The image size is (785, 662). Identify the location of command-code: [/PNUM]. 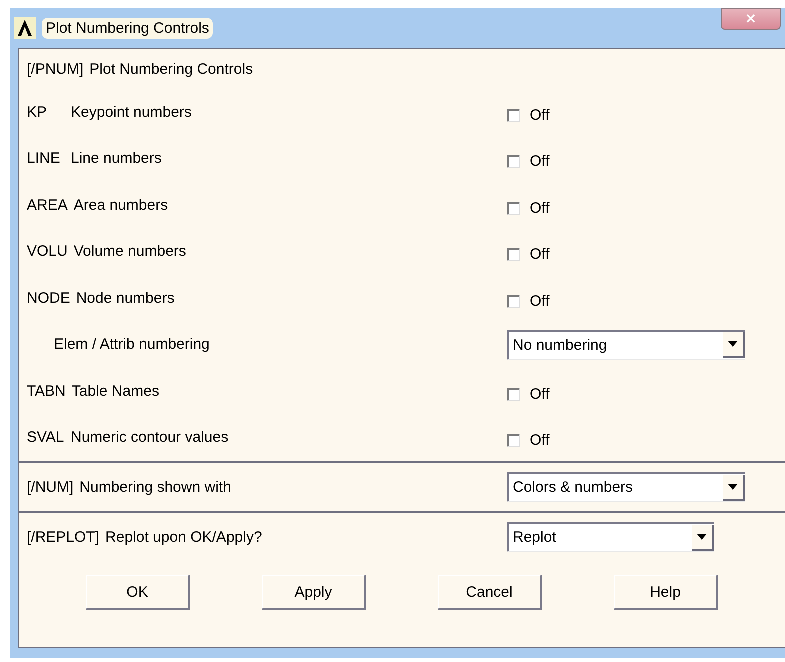
(55, 69).